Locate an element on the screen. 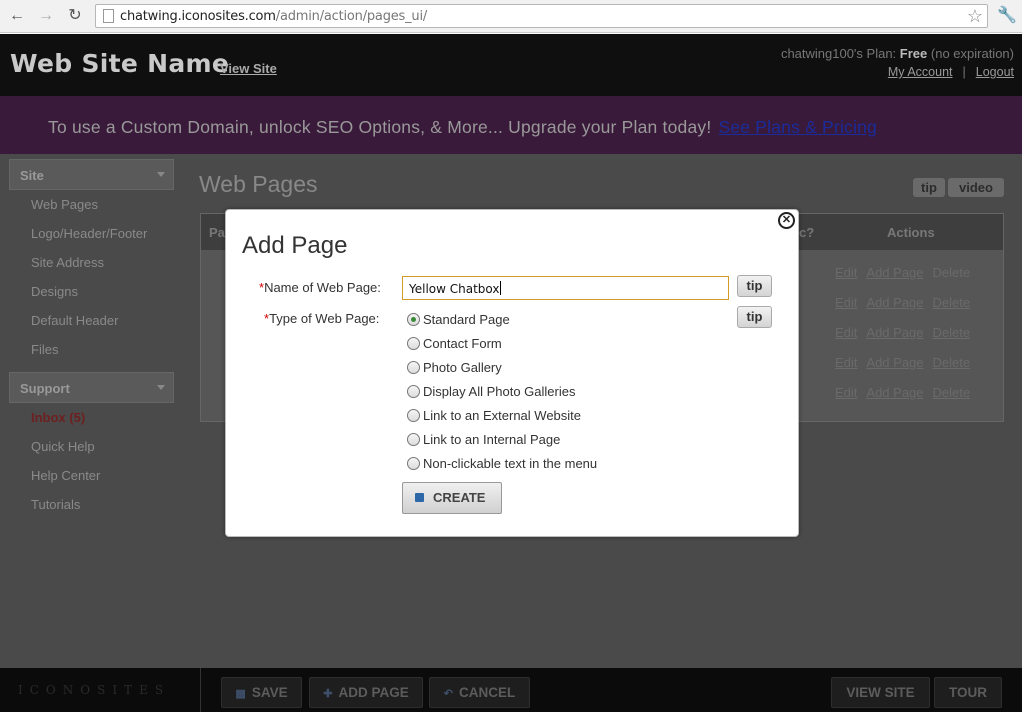  tip-button: tip is located at coordinates (929, 187).